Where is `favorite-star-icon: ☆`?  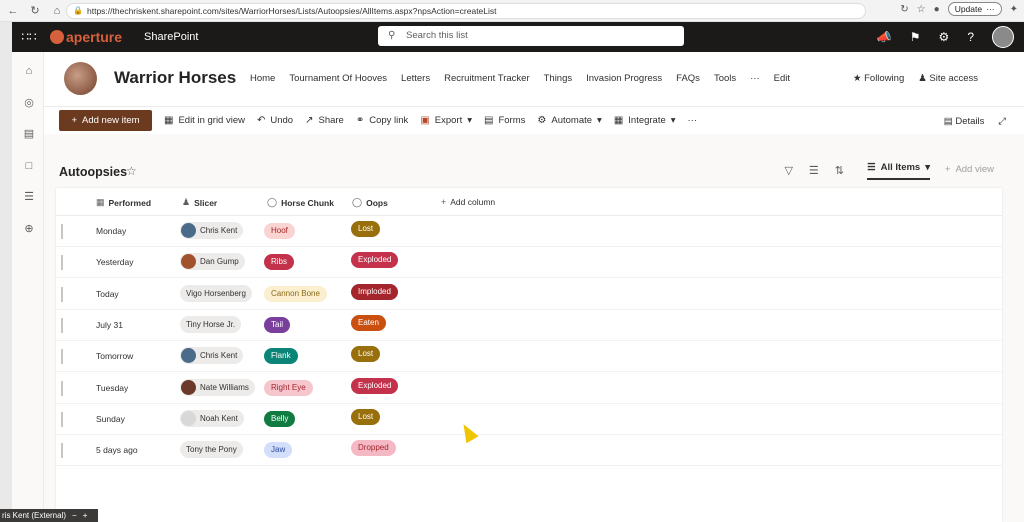 favorite-star-icon: ☆ is located at coordinates (131, 171).